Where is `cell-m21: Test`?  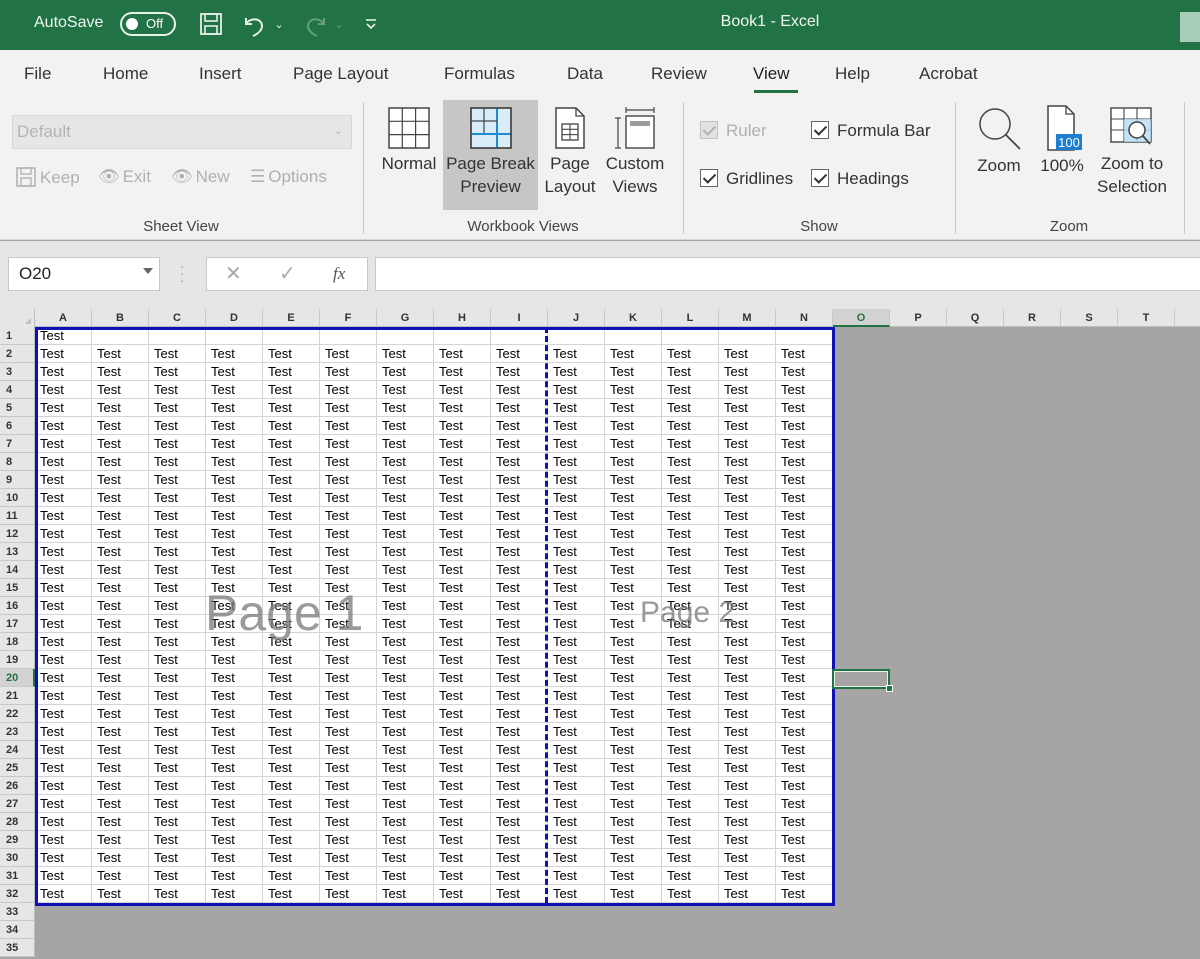
cell-m21: Test is located at coordinates (747, 696).